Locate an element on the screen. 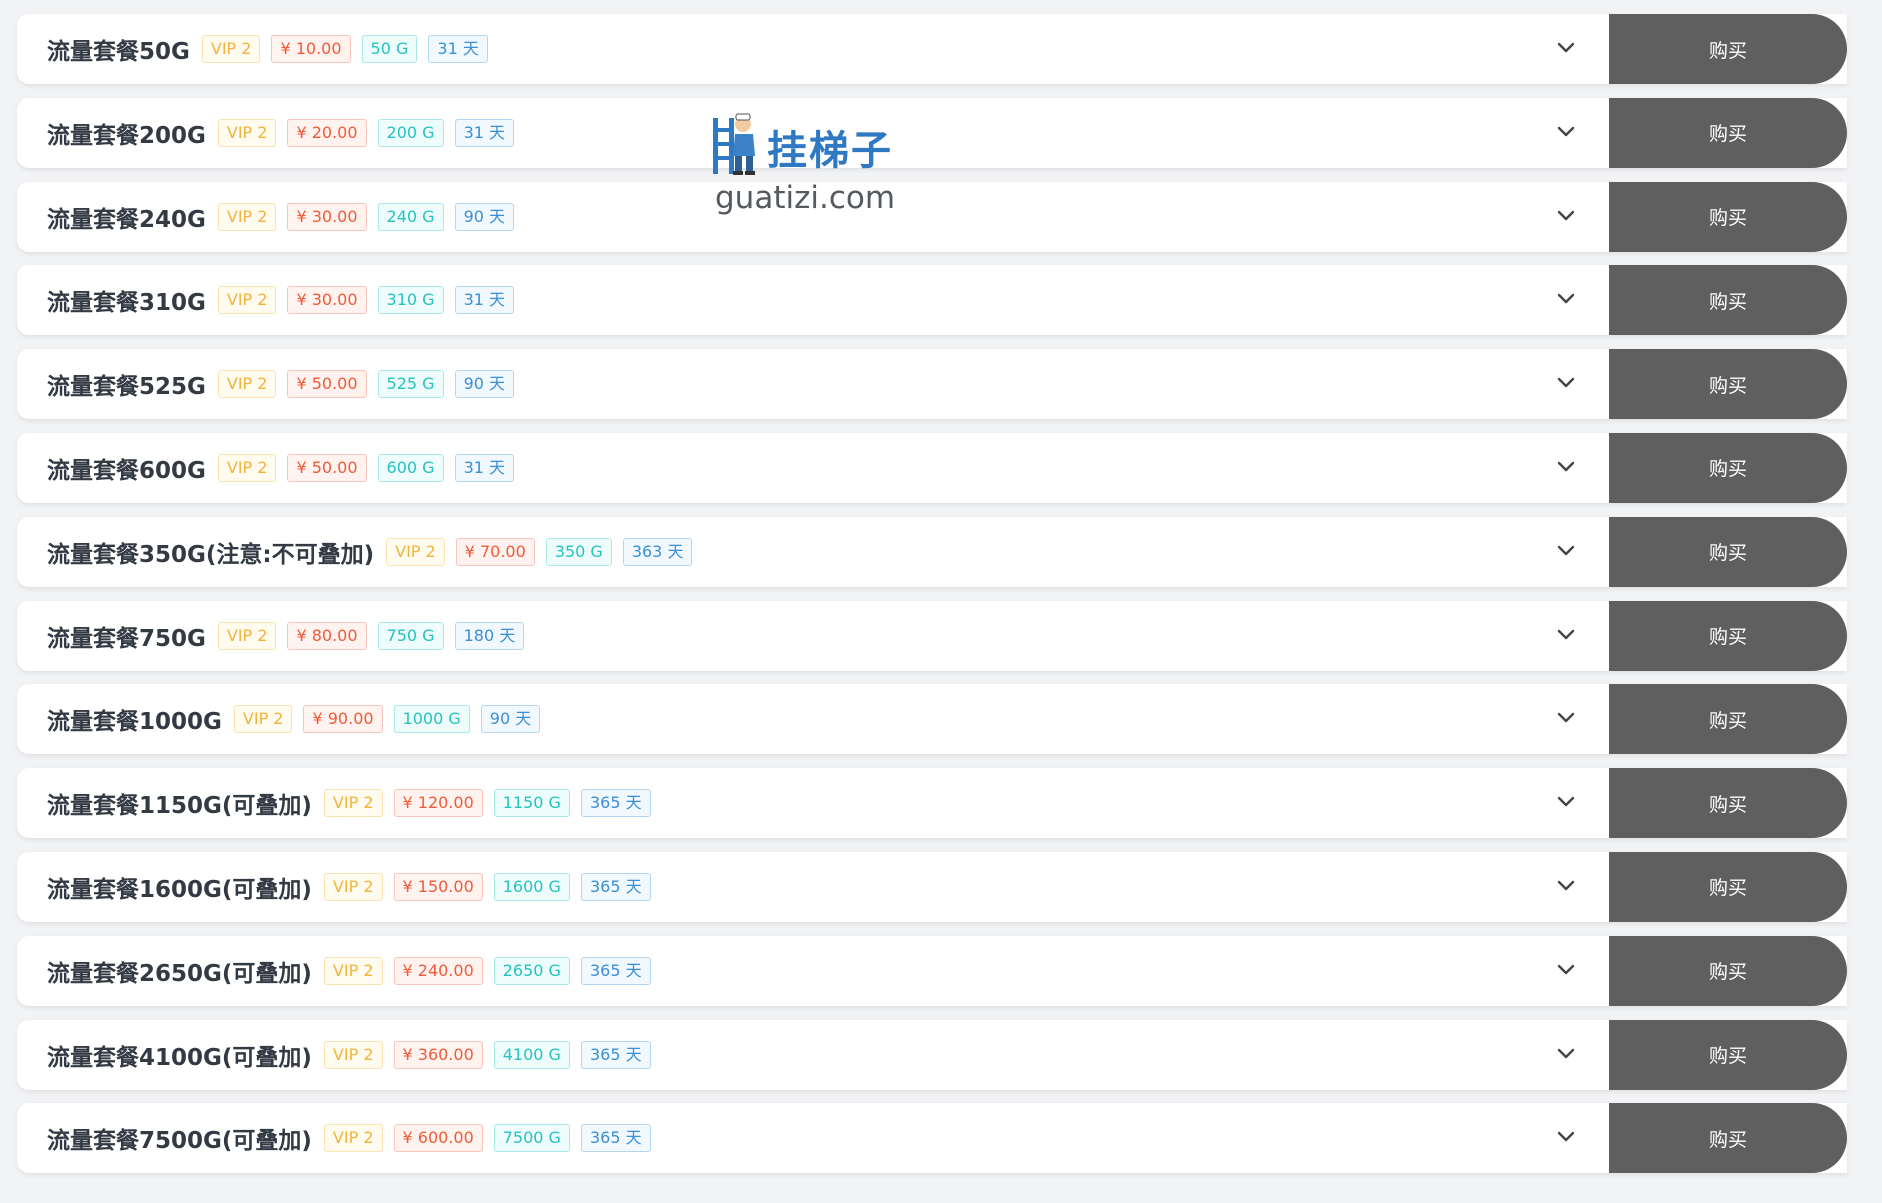 The image size is (1882, 1203). plan-row-header: 流量套餐2650G(可叠加) VIP 2 ¥ 240.00 2650 G 365 天 is located at coordinates (813, 971).